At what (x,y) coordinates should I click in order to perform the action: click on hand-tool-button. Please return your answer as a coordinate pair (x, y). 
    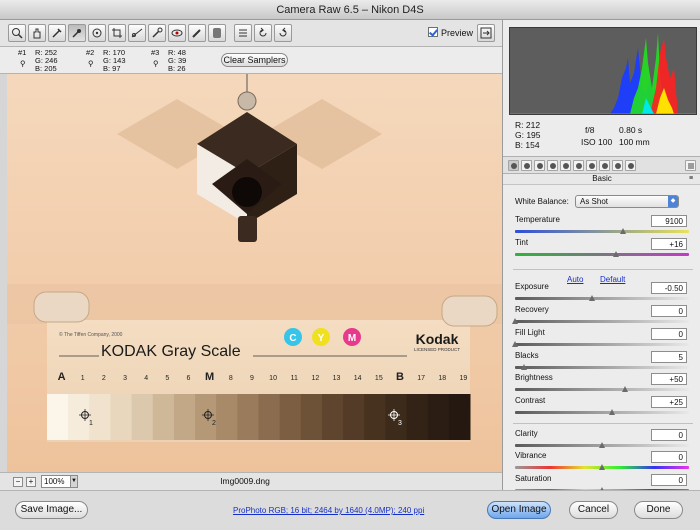
    Looking at the image, I should click on (37, 33).